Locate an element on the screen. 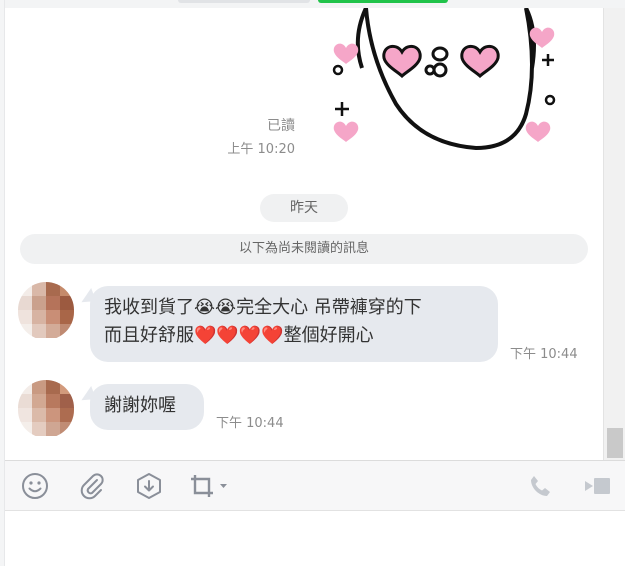 This screenshot has width=625, height=566. attach-icon is located at coordinates (92, 486).